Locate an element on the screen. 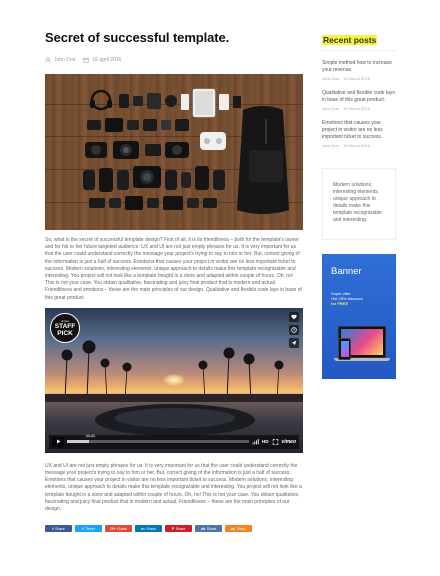 Image resolution: width=440 pixels, height=576 pixels. share-label: Tweet is located at coordinates (90, 528).